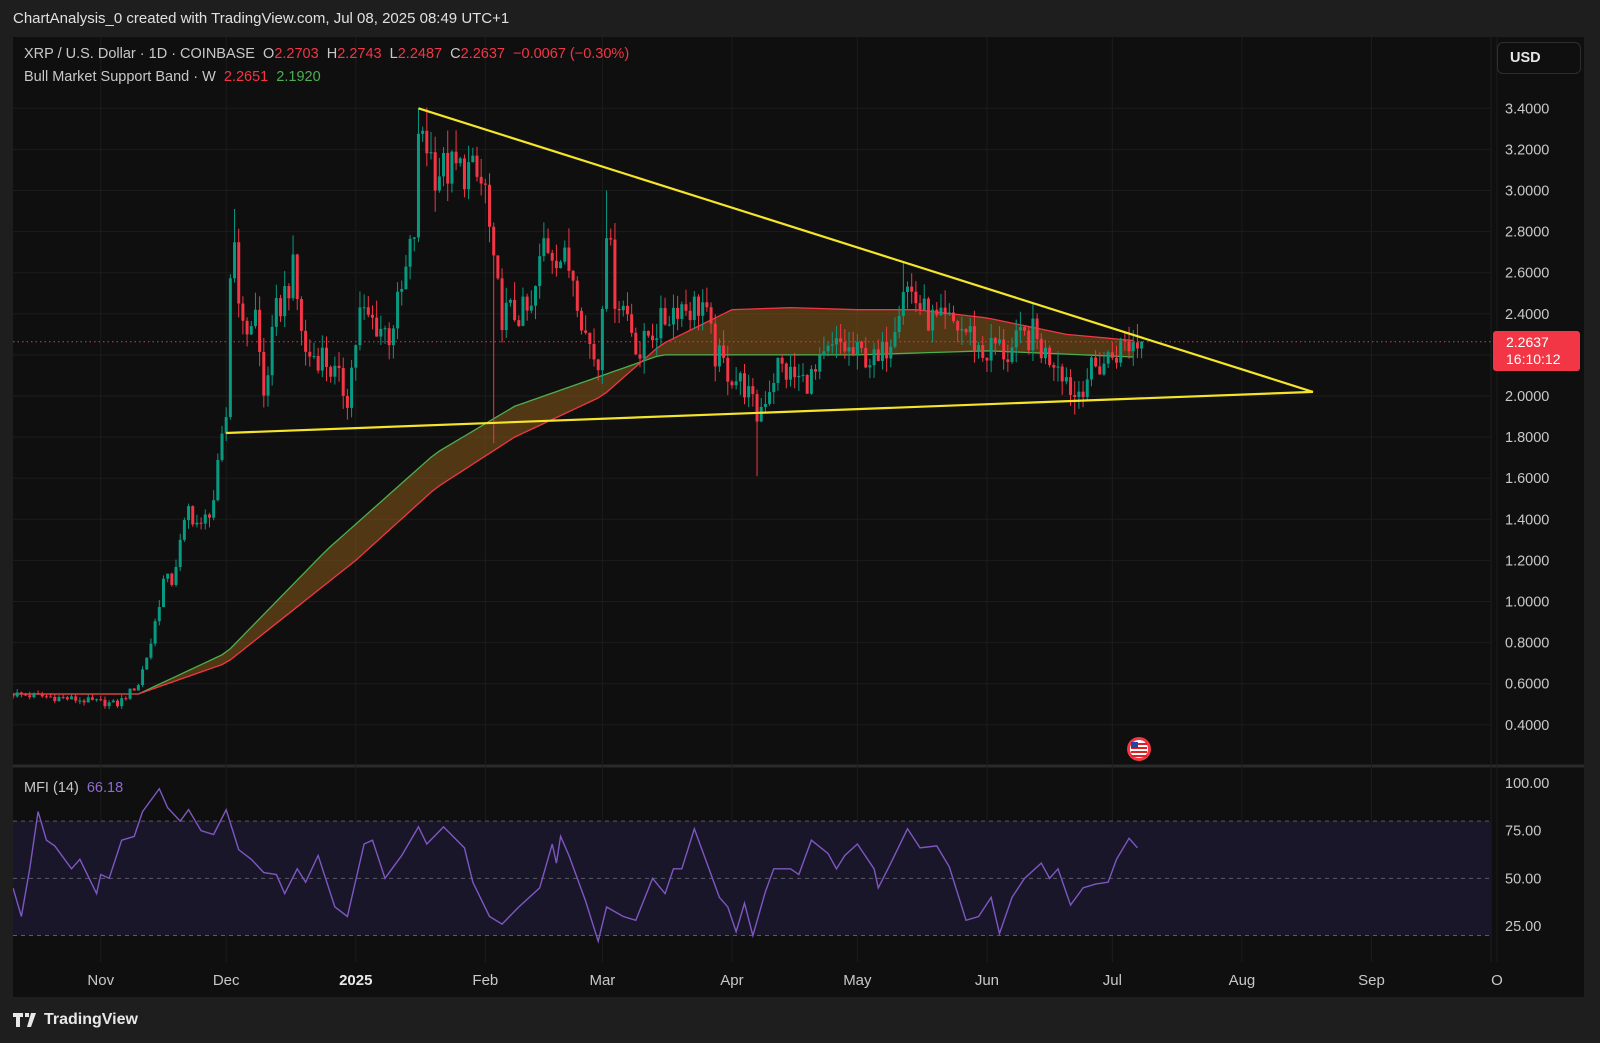 The image size is (1600, 1043). I want to click on price-tick-label: 2.8000, so click(1527, 233).